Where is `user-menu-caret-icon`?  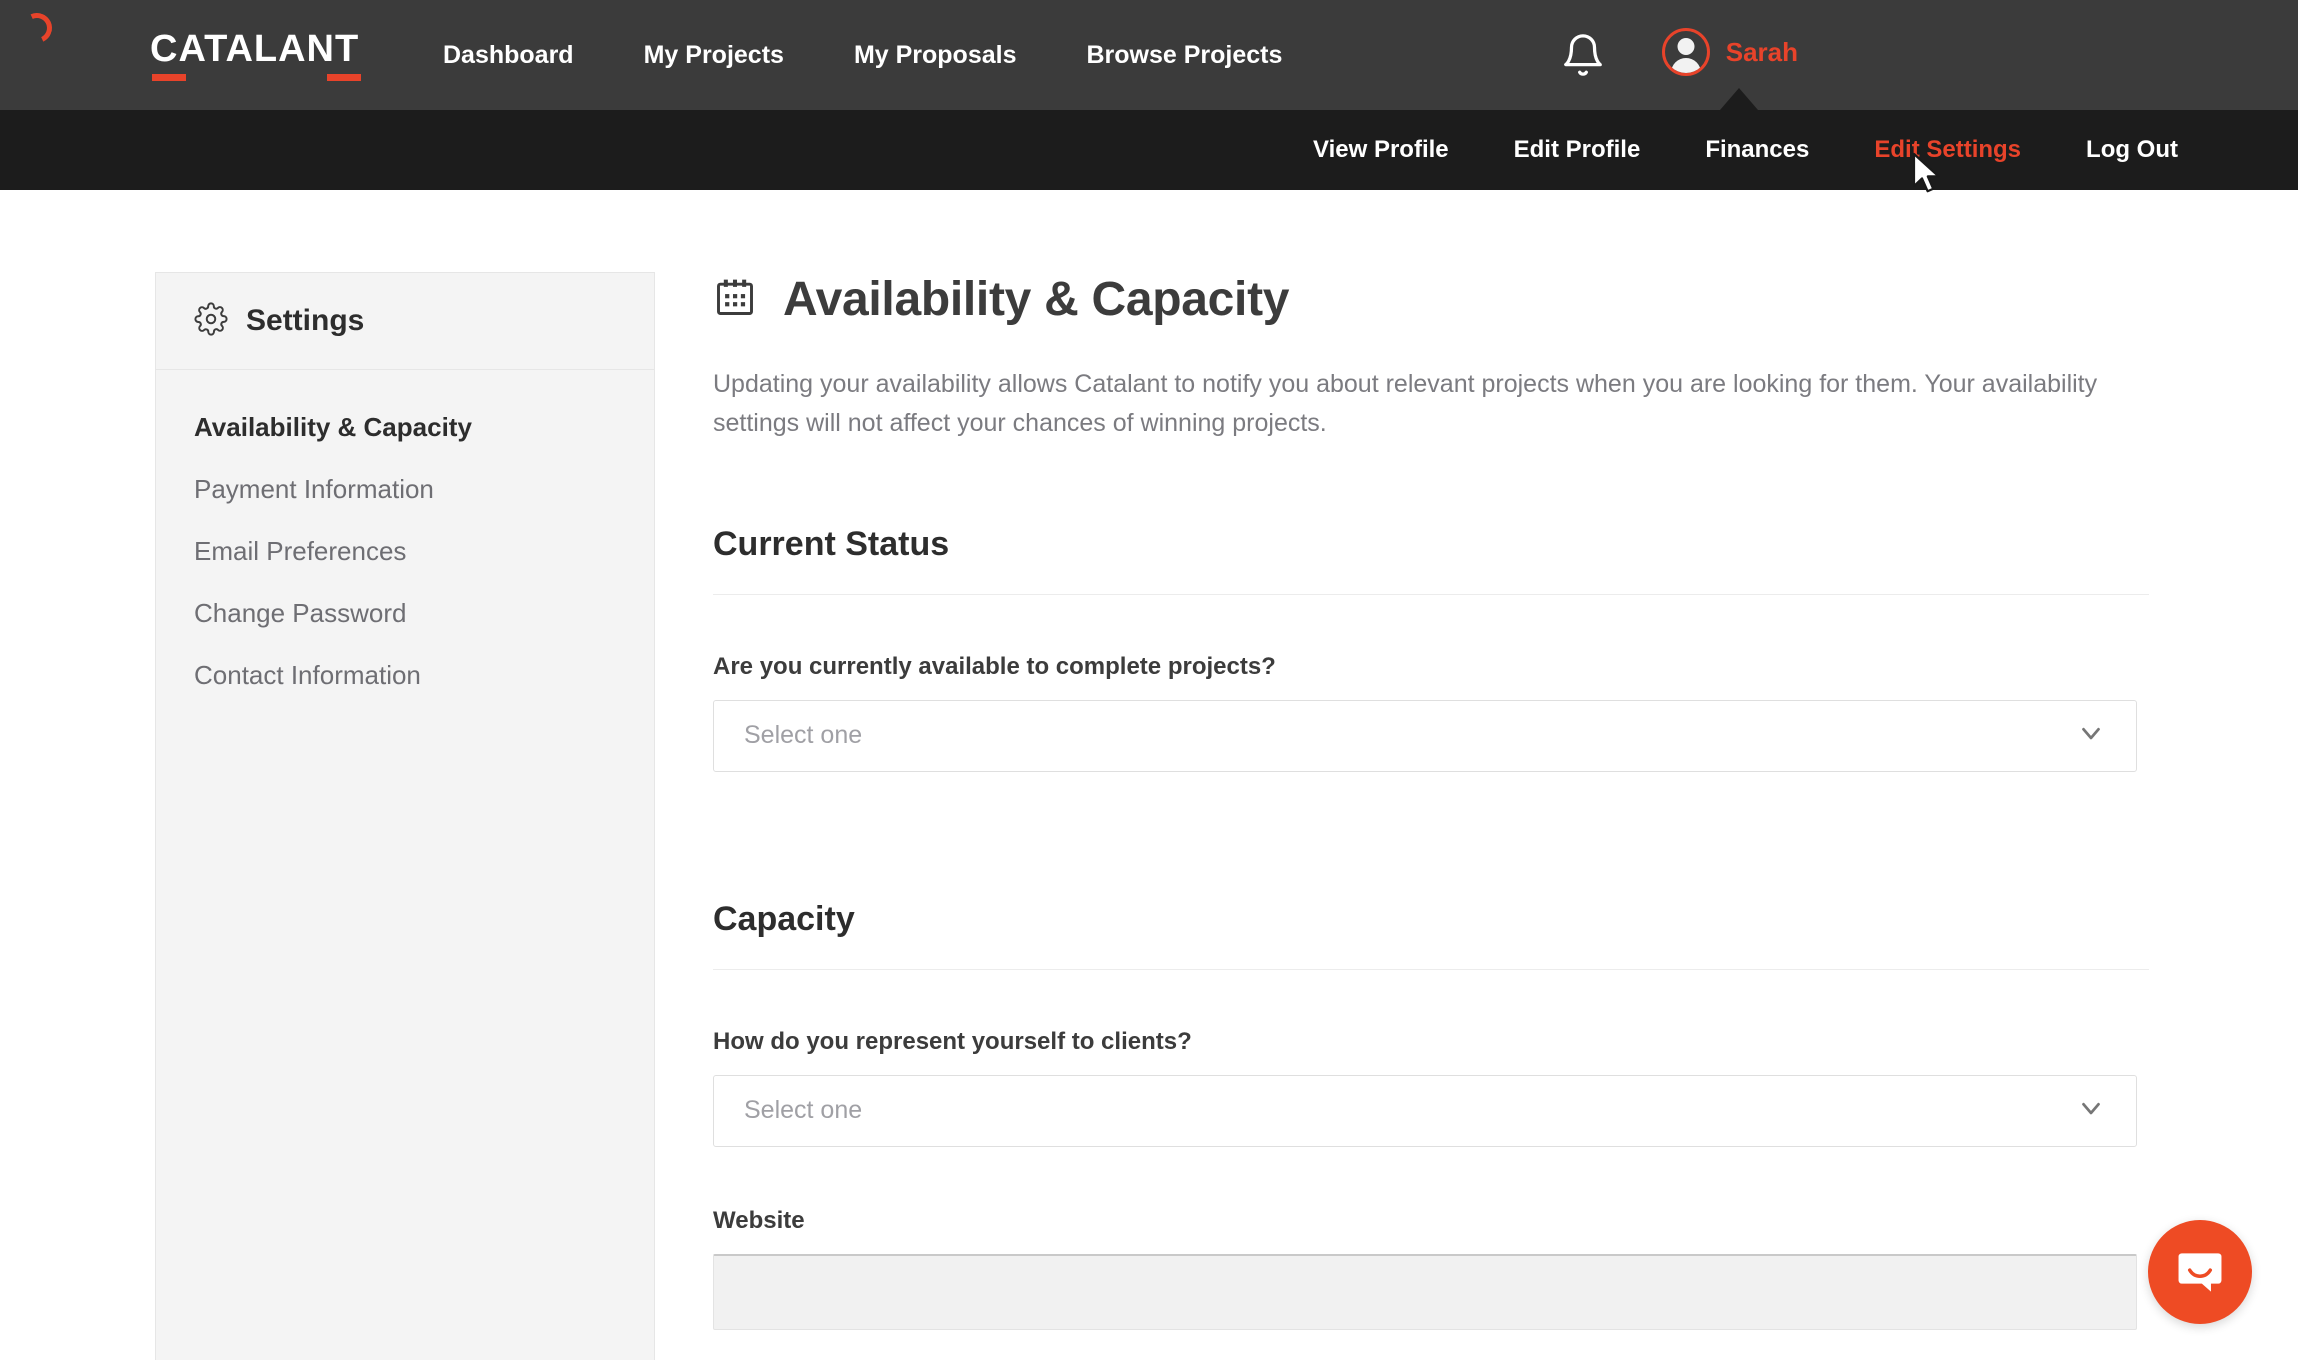 user-menu-caret-icon is located at coordinates (1739, 99).